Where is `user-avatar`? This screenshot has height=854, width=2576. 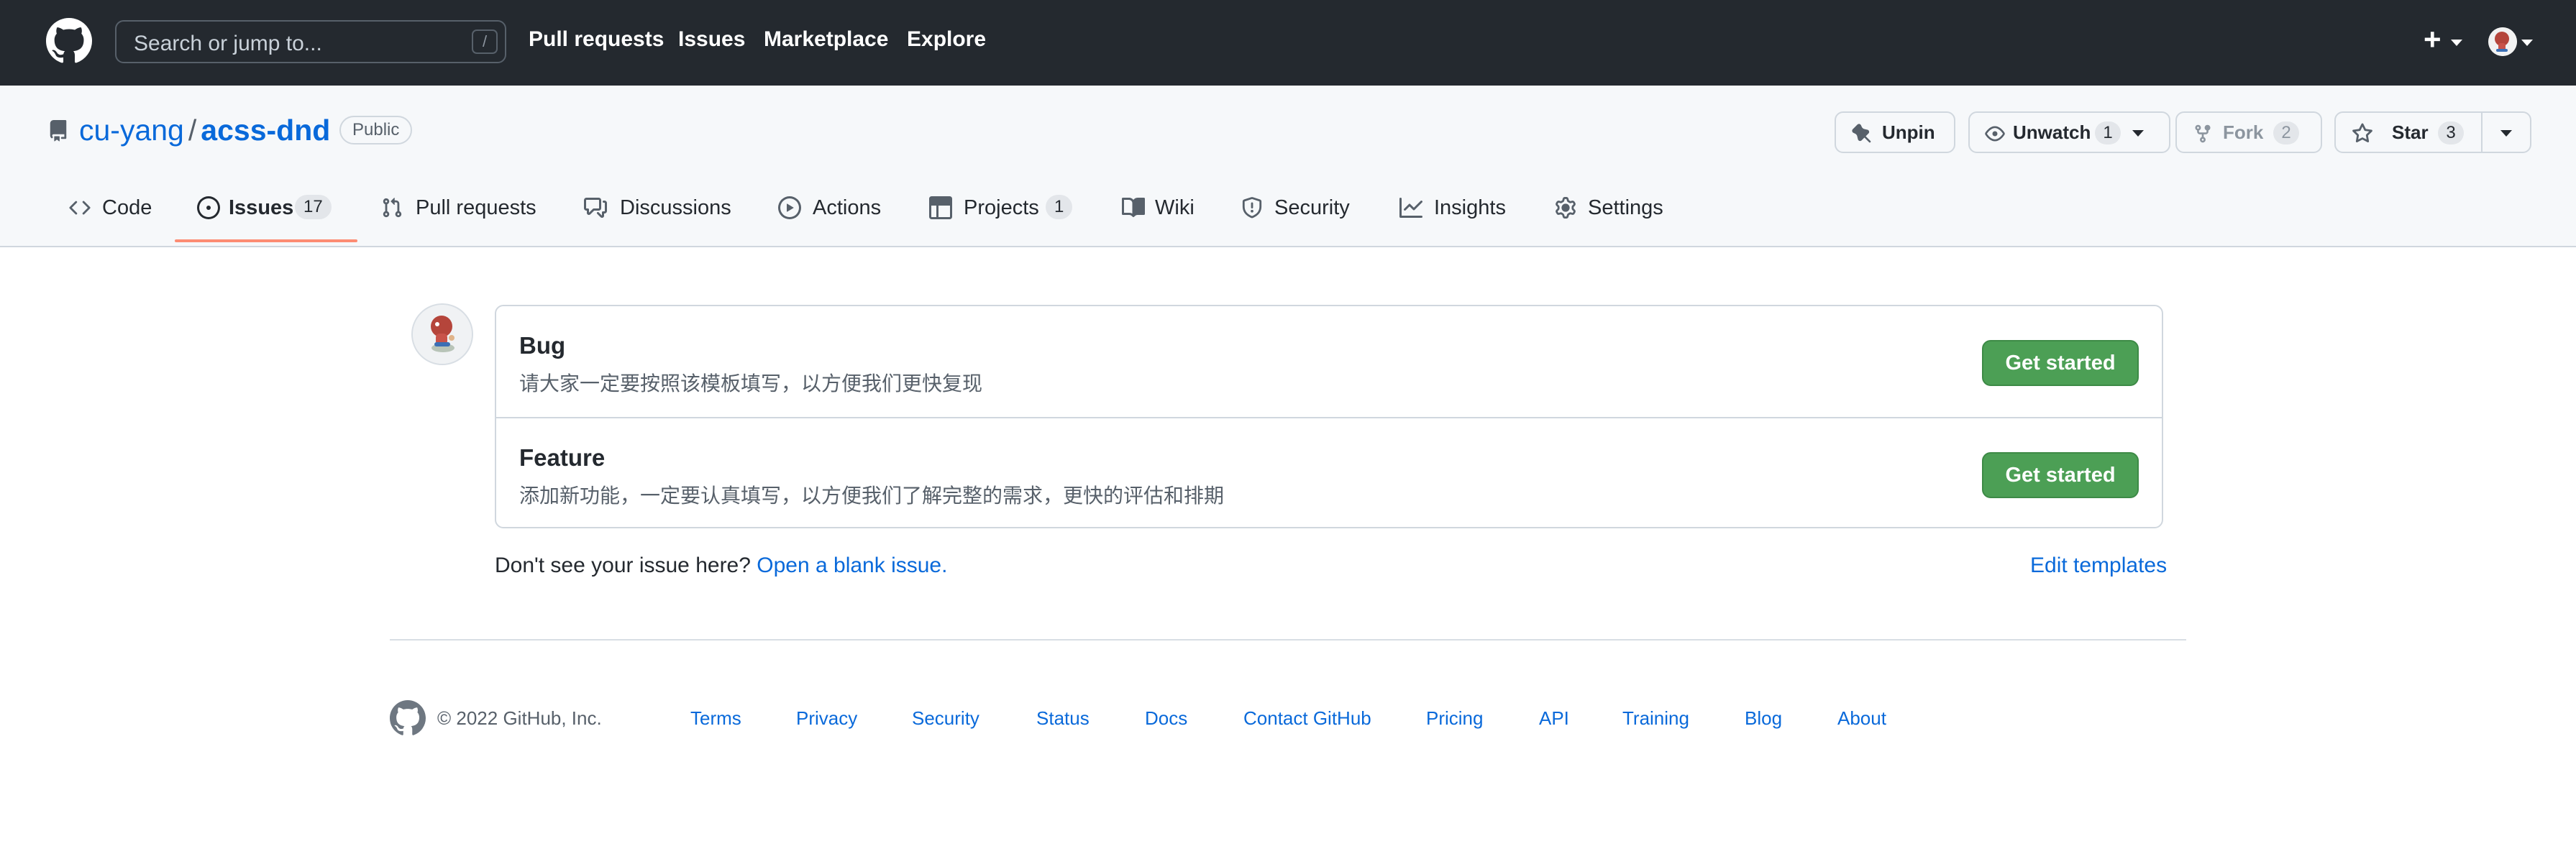
user-avatar is located at coordinates (2502, 41).